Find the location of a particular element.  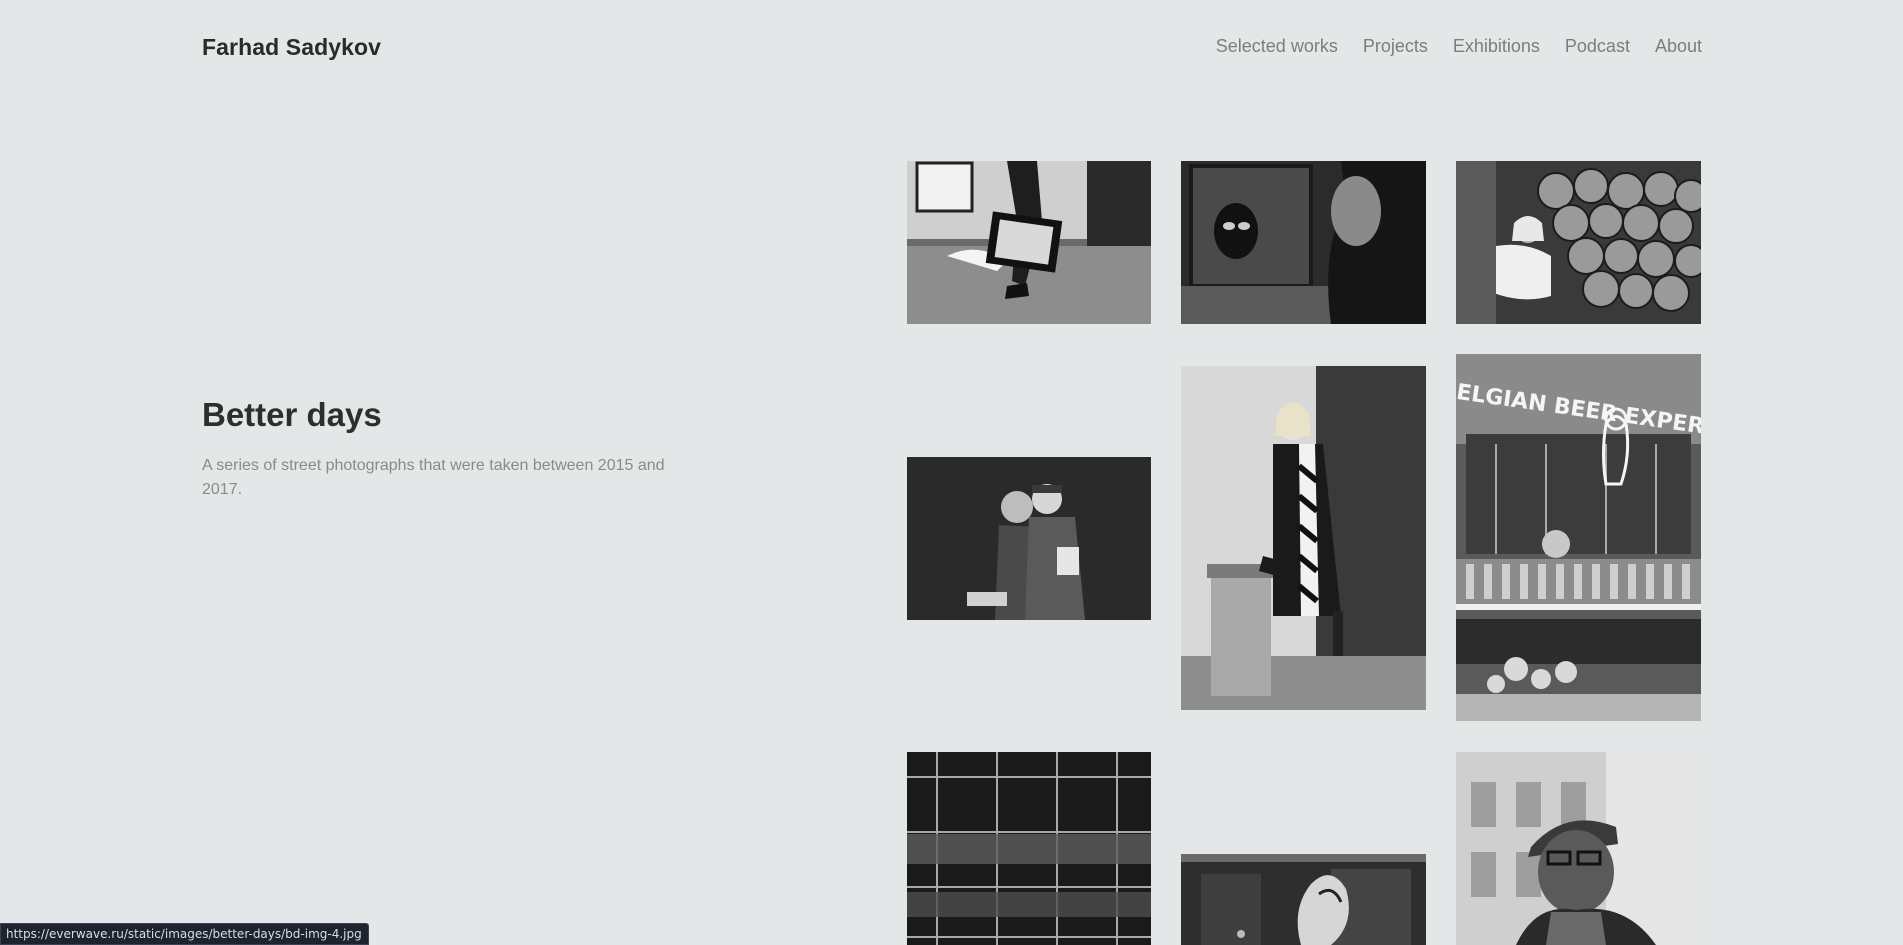

photo-balaclava-figure-and-passerby is located at coordinates (1303, 242).